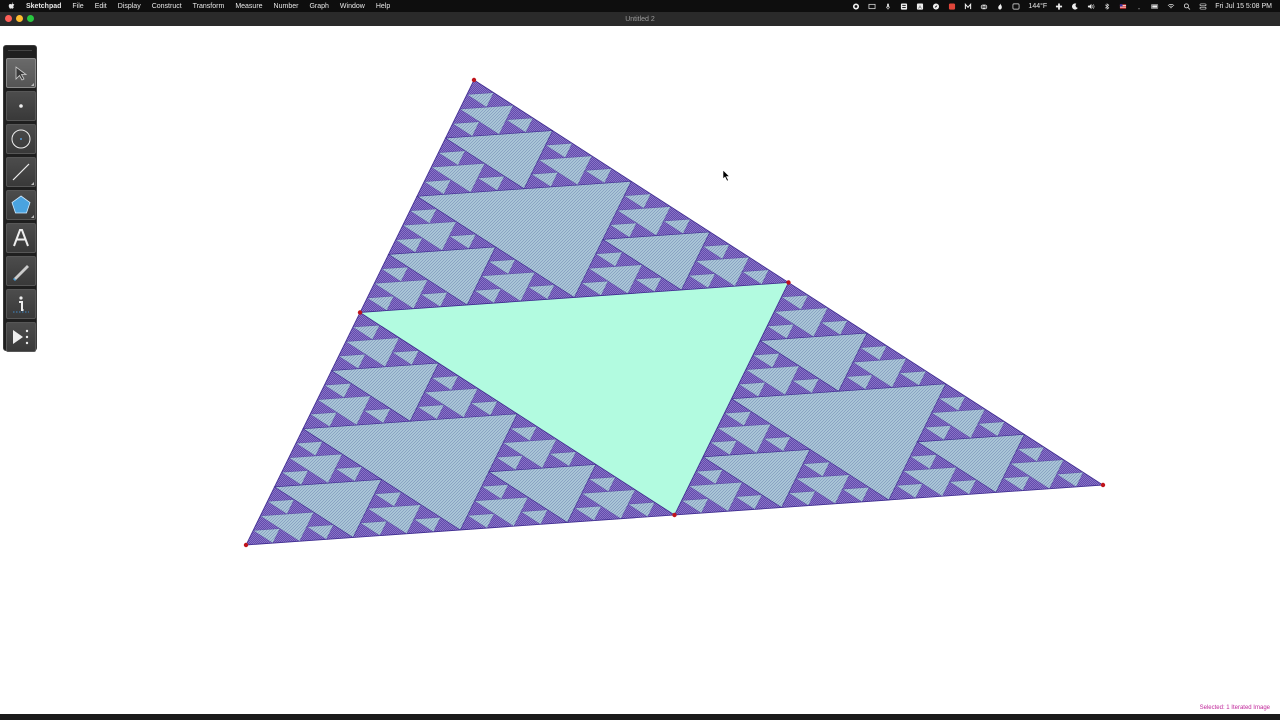 The width and height of the screenshot is (1280, 720). Describe the element at coordinates (726, 175) in the screenshot. I see `mouse-cursor-icon` at that location.